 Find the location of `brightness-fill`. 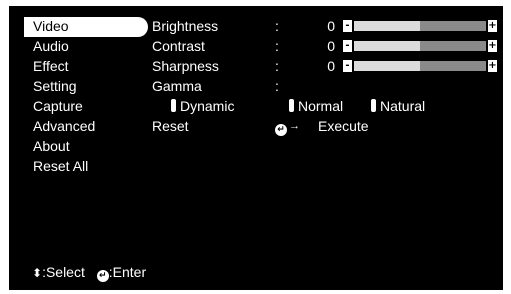

brightness-fill is located at coordinates (387, 26).